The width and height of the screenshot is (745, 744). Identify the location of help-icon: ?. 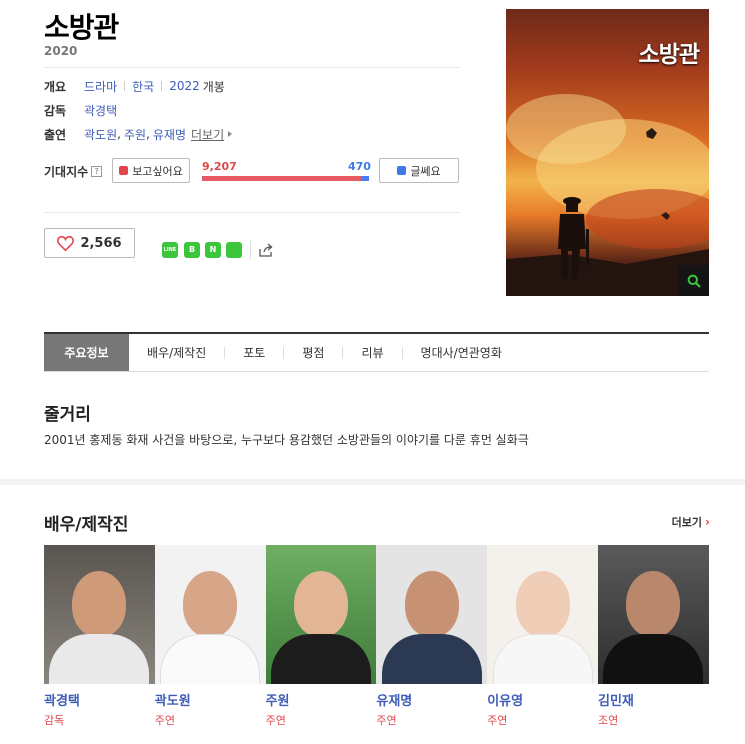
(97, 171).